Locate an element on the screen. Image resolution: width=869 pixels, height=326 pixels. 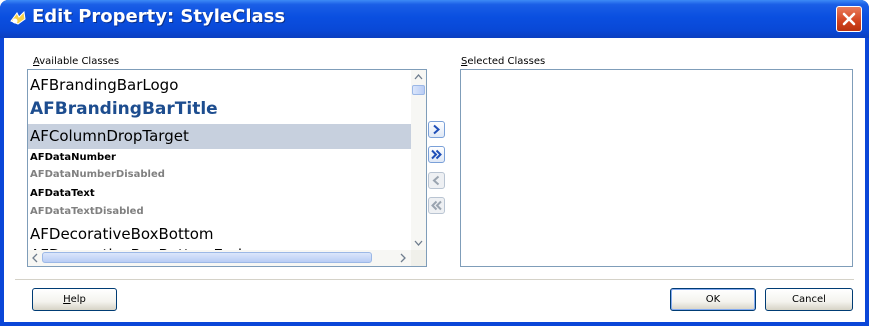
vertical-scrollbar is located at coordinates (418, 160).